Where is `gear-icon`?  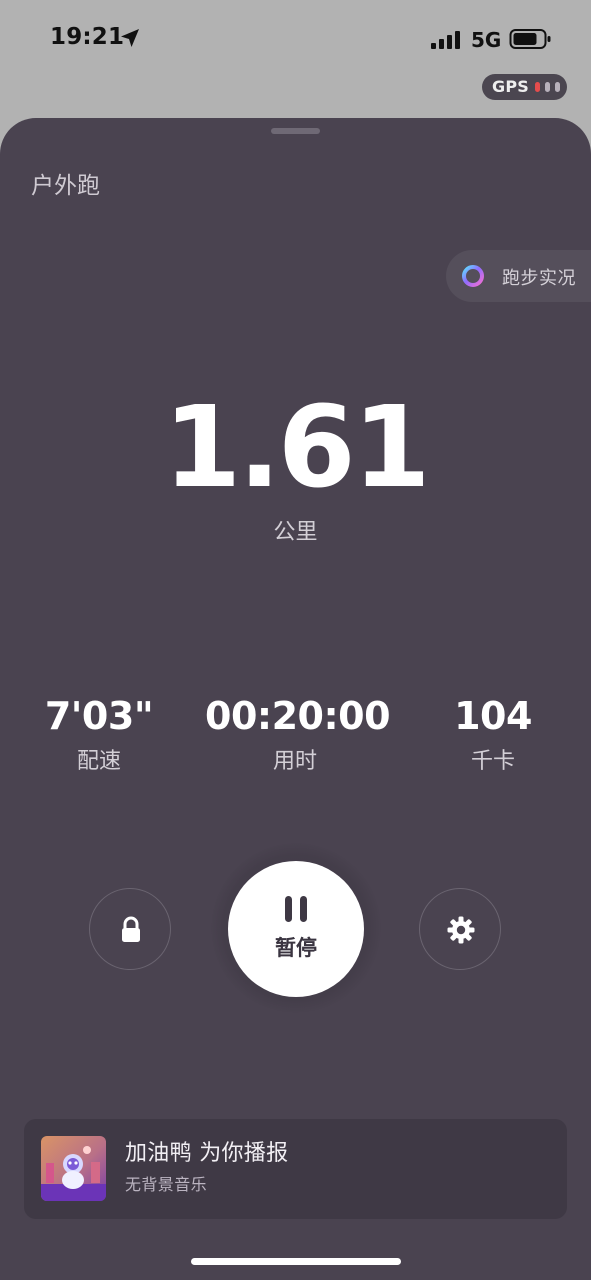
gear-icon is located at coordinates (461, 930).